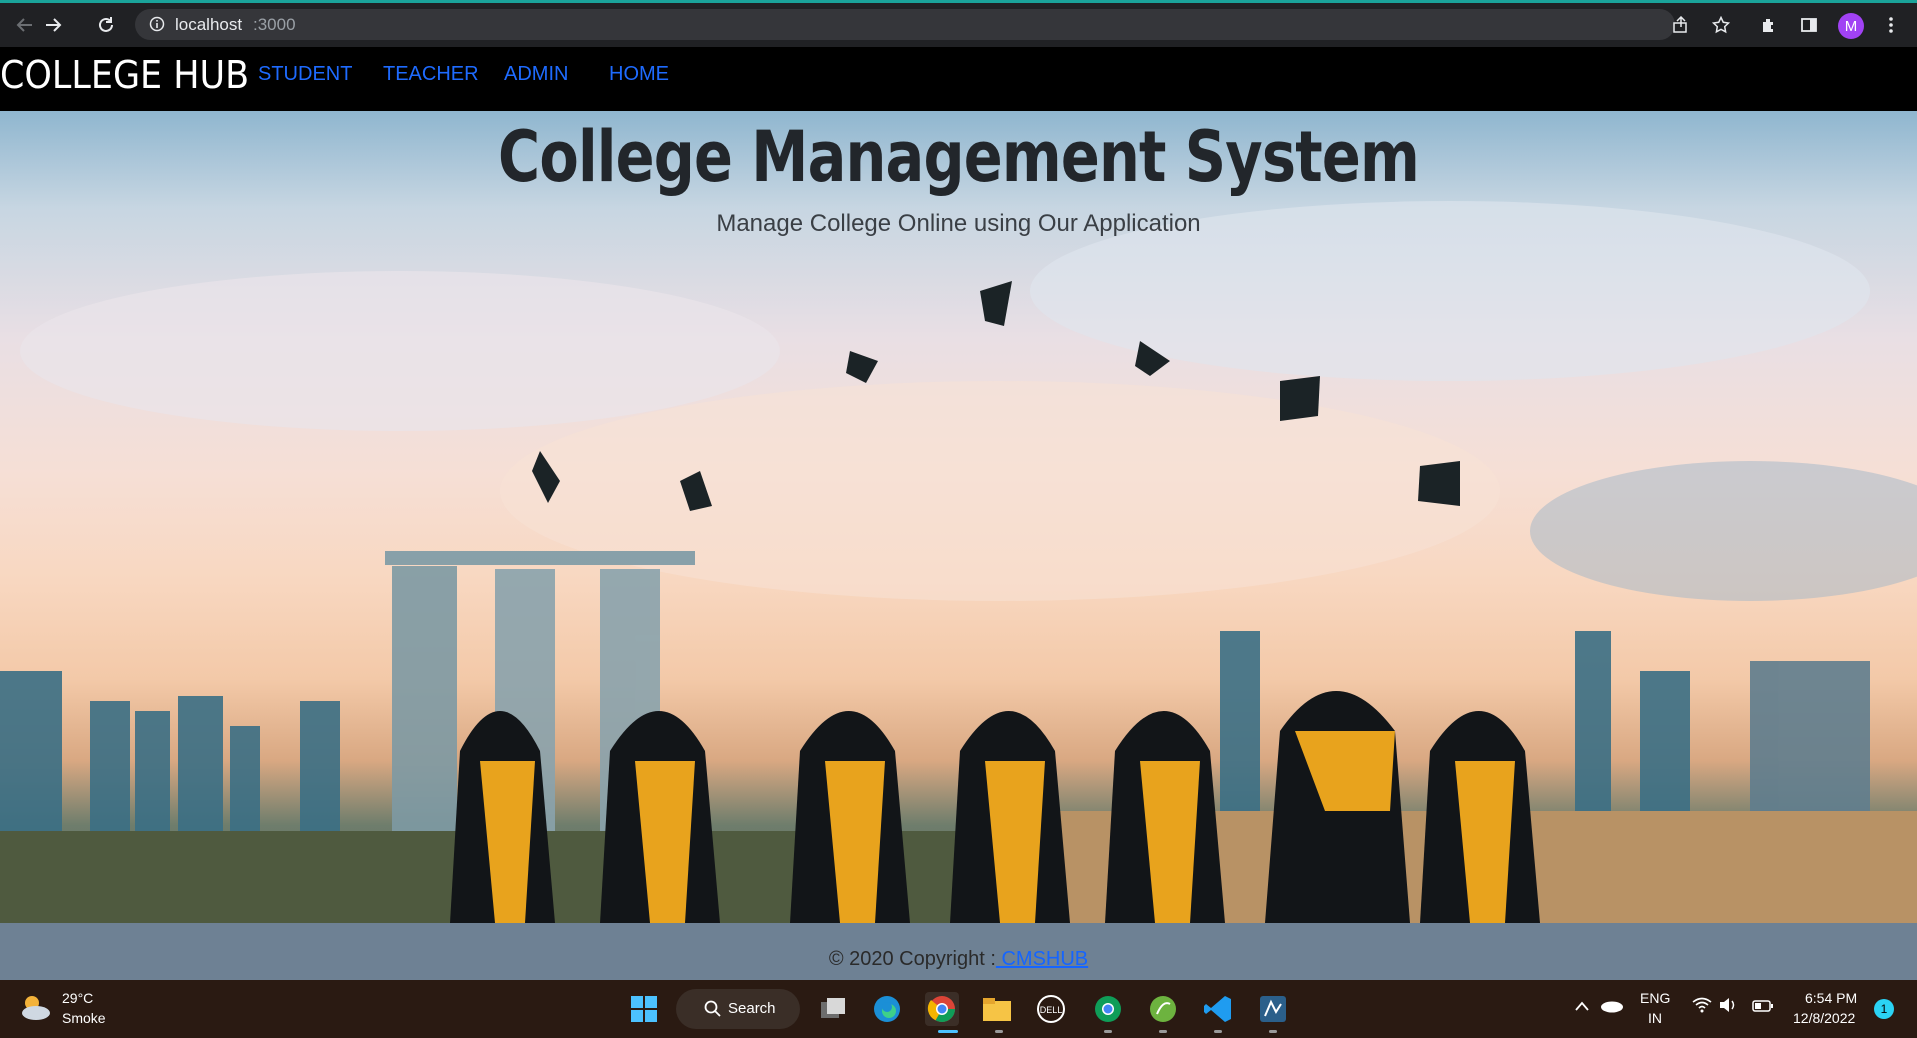 This screenshot has width=1917, height=1038. What do you see at coordinates (1721, 25) in the screenshot?
I see `star-icon` at bounding box center [1721, 25].